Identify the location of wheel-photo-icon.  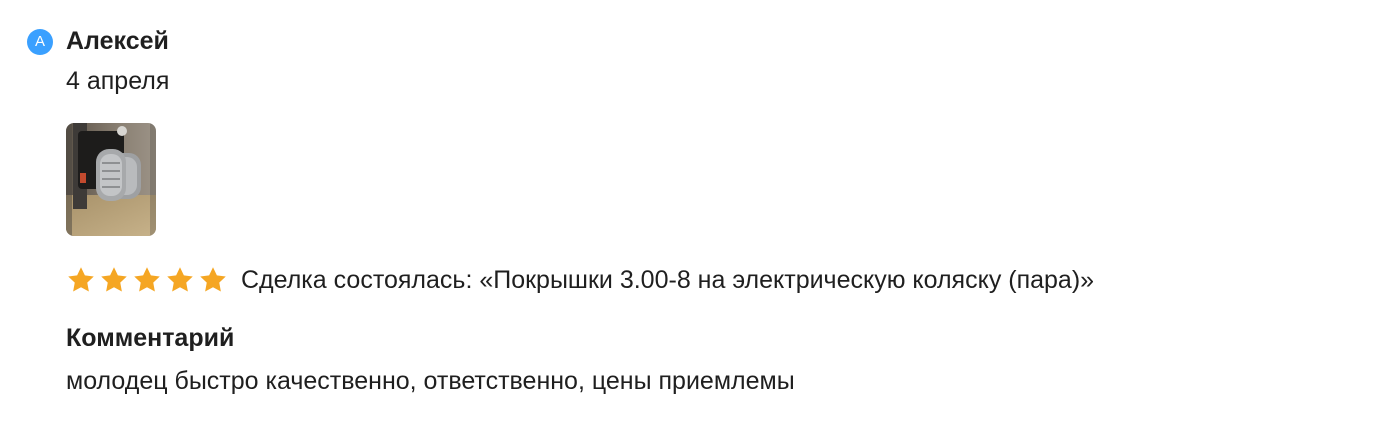
(111, 179).